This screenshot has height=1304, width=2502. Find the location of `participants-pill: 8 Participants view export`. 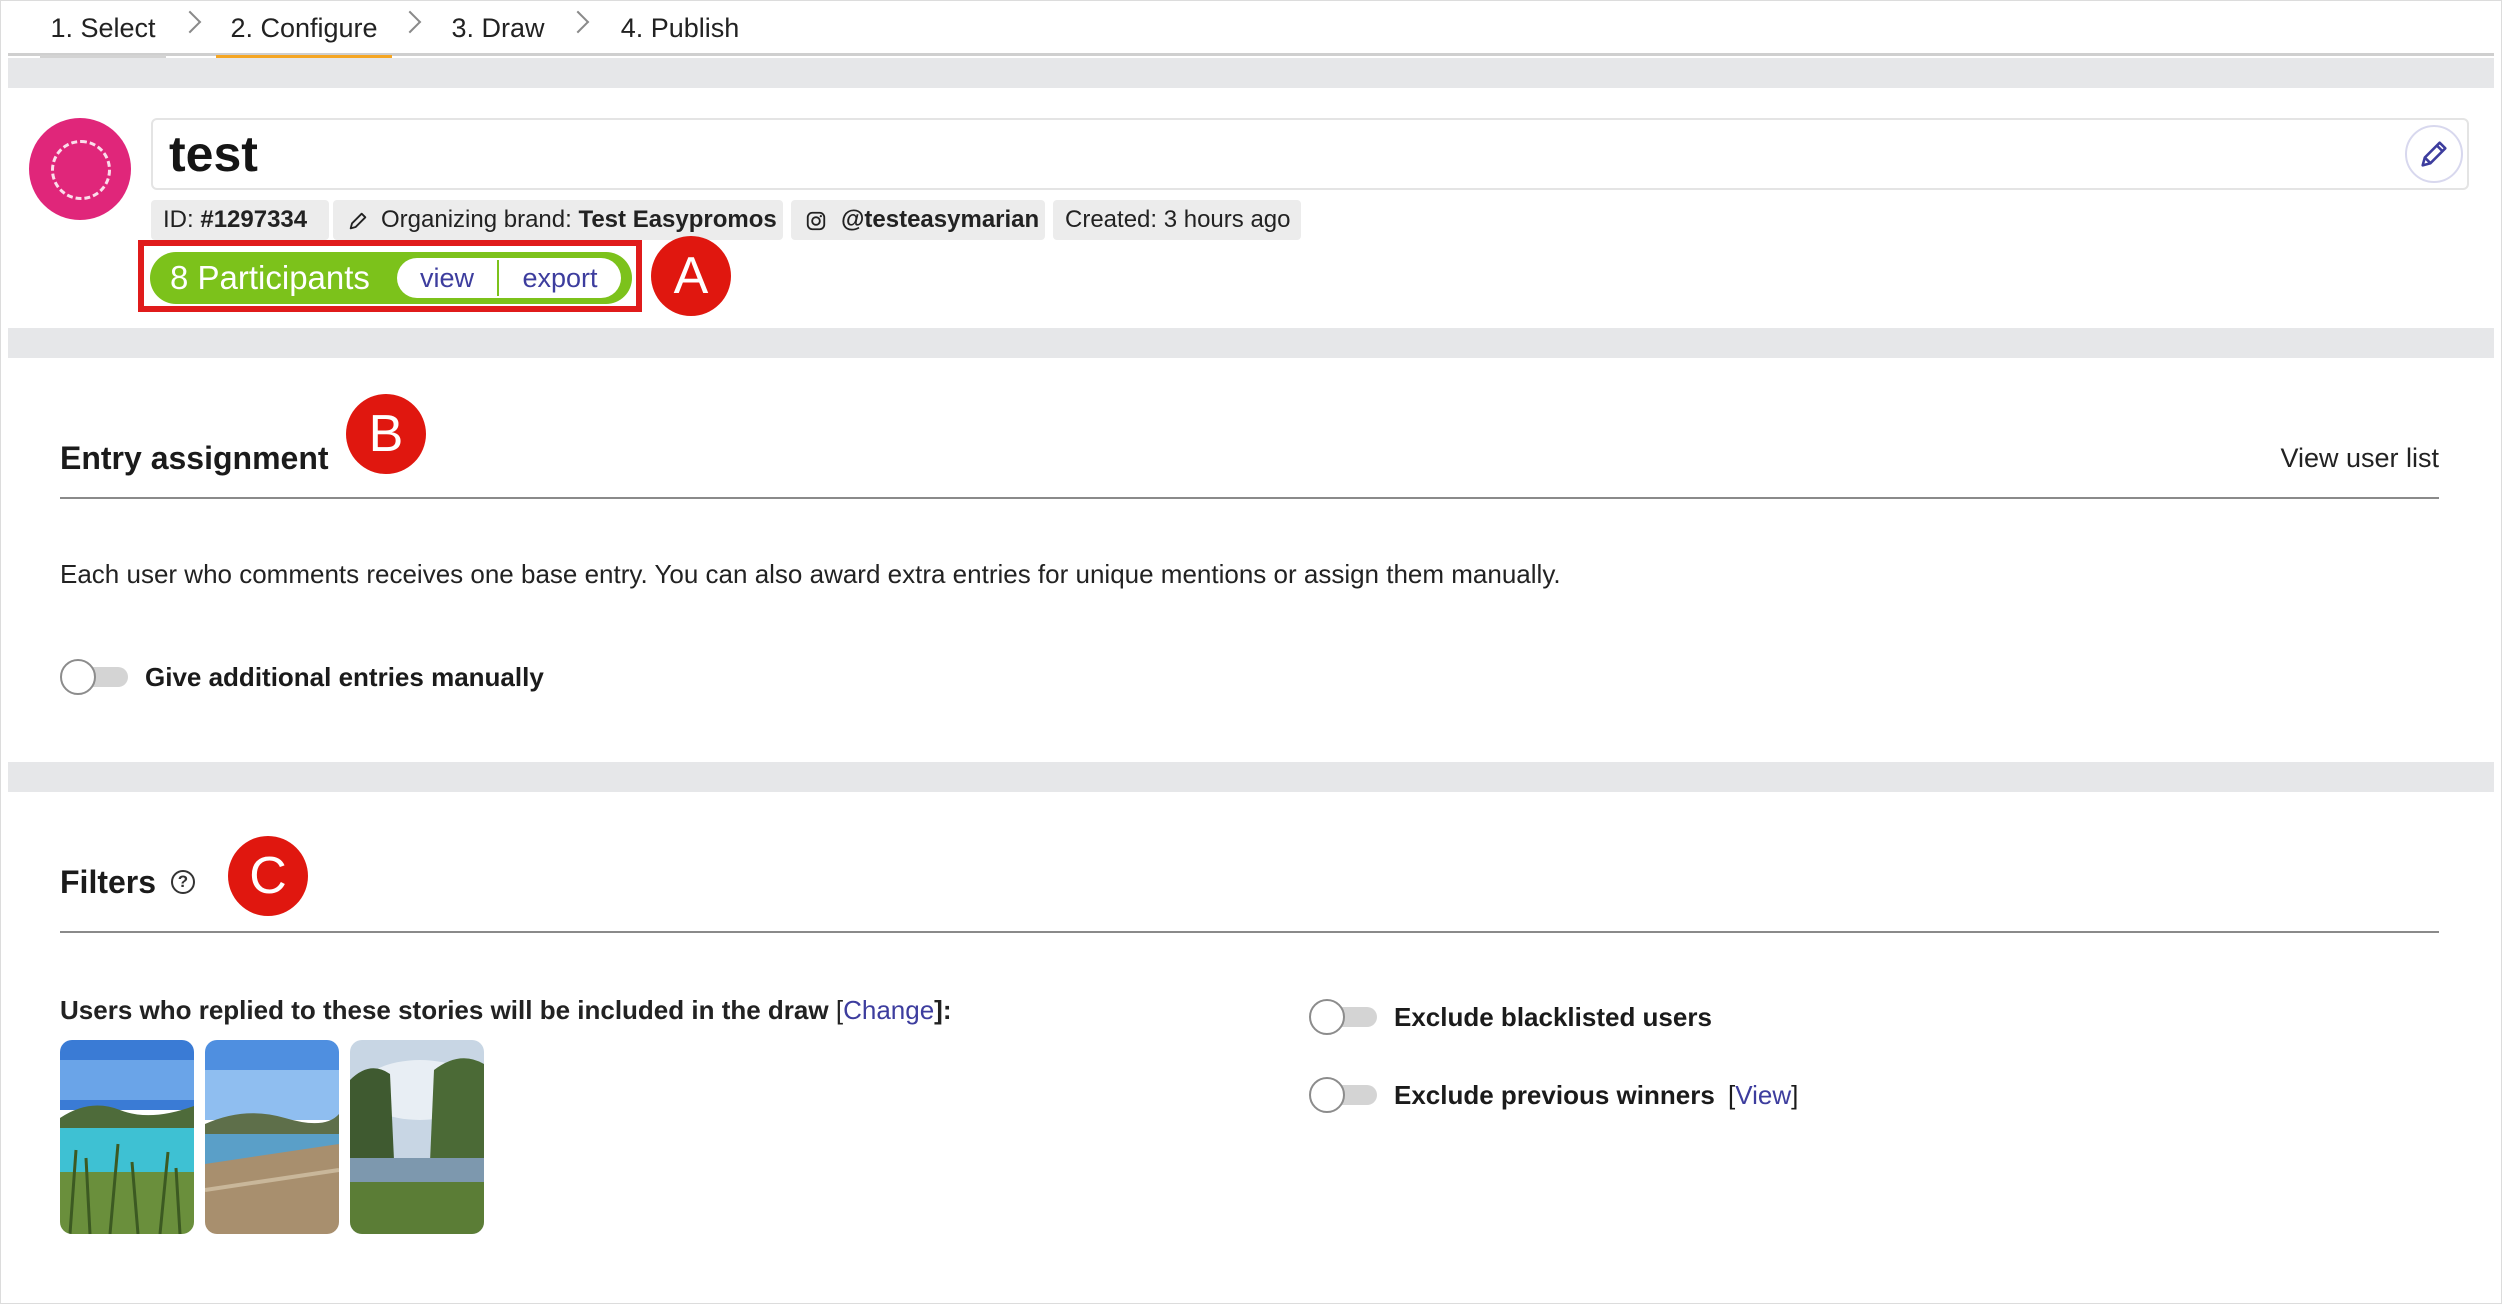

participants-pill: 8 Participants view export is located at coordinates (391, 278).